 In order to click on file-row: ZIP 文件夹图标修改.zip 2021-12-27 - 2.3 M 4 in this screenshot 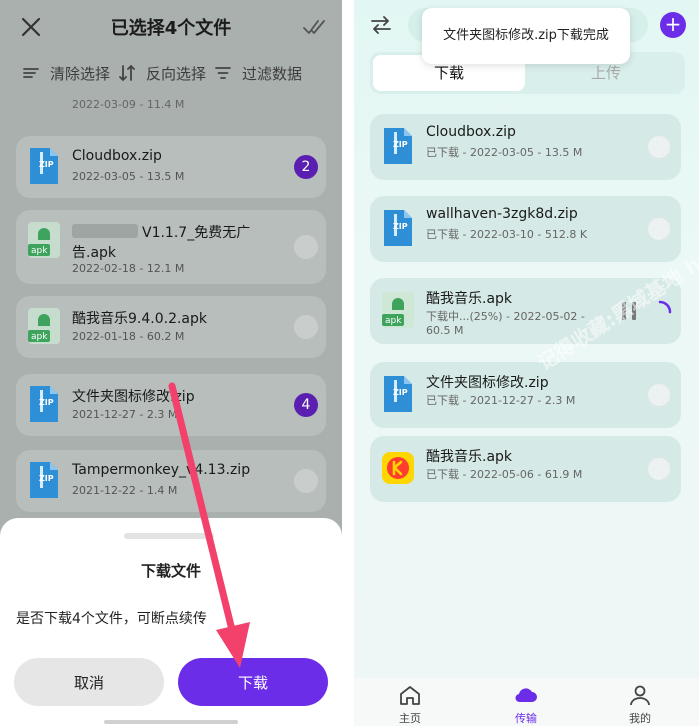, I will do `click(171, 405)`.